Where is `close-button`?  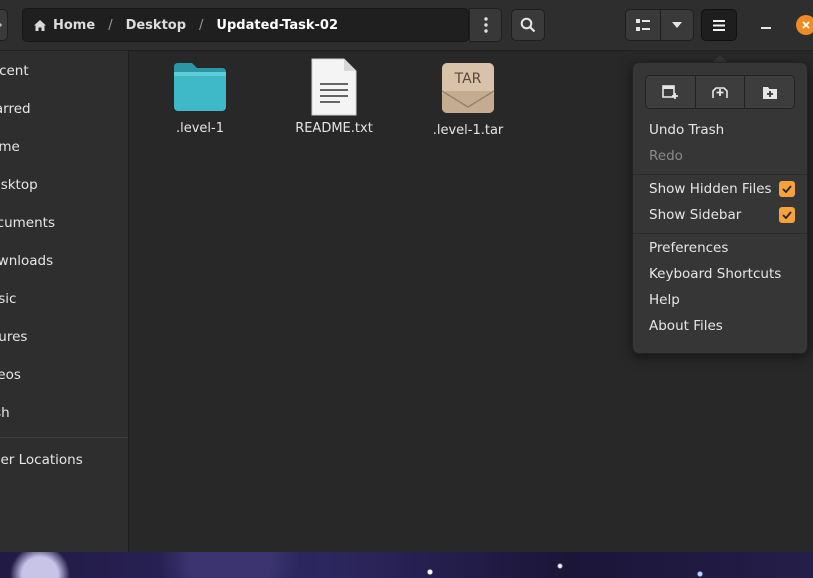
close-button is located at coordinates (804, 25).